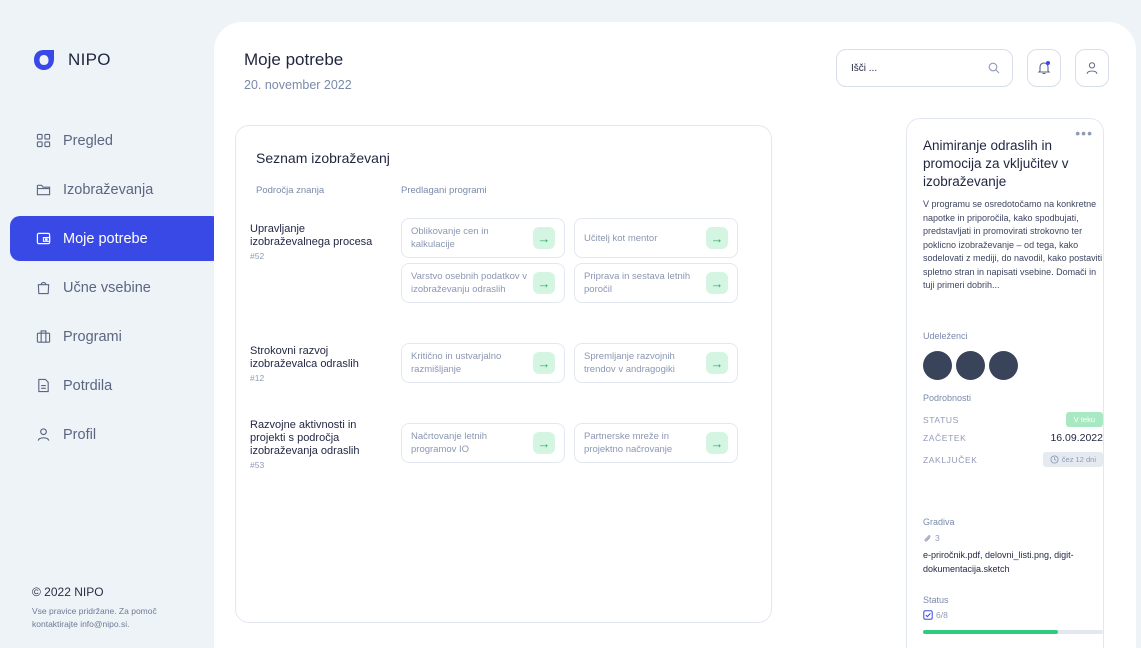 The image size is (1141, 648). Describe the element at coordinates (941, 419) in the screenshot. I see `status-key: STATUS` at that location.